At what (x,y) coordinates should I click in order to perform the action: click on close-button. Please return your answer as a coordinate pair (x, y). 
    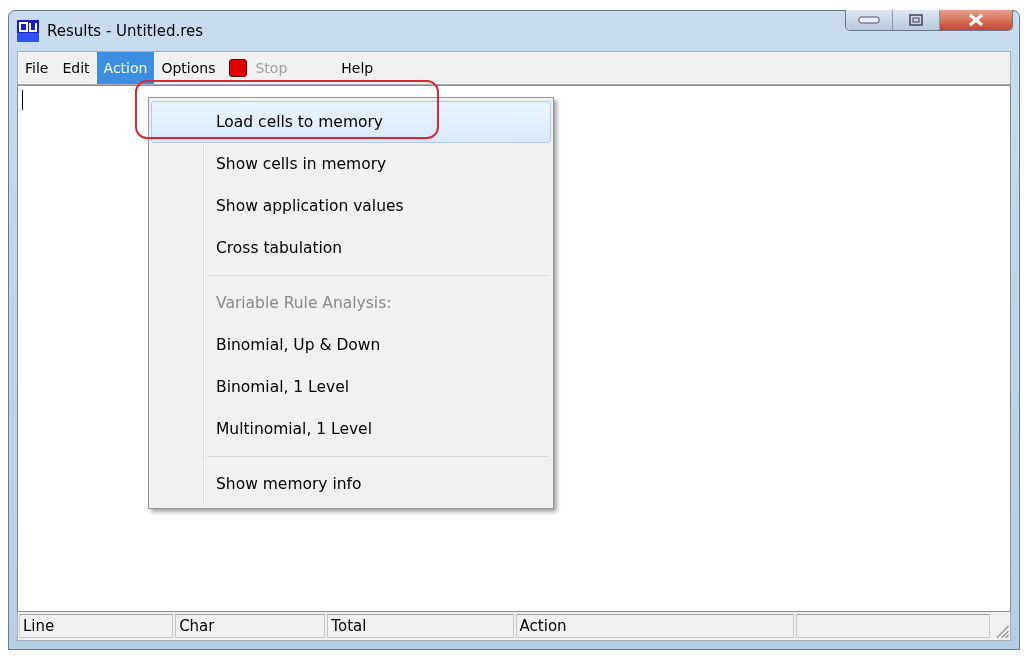
    Looking at the image, I should click on (976, 20).